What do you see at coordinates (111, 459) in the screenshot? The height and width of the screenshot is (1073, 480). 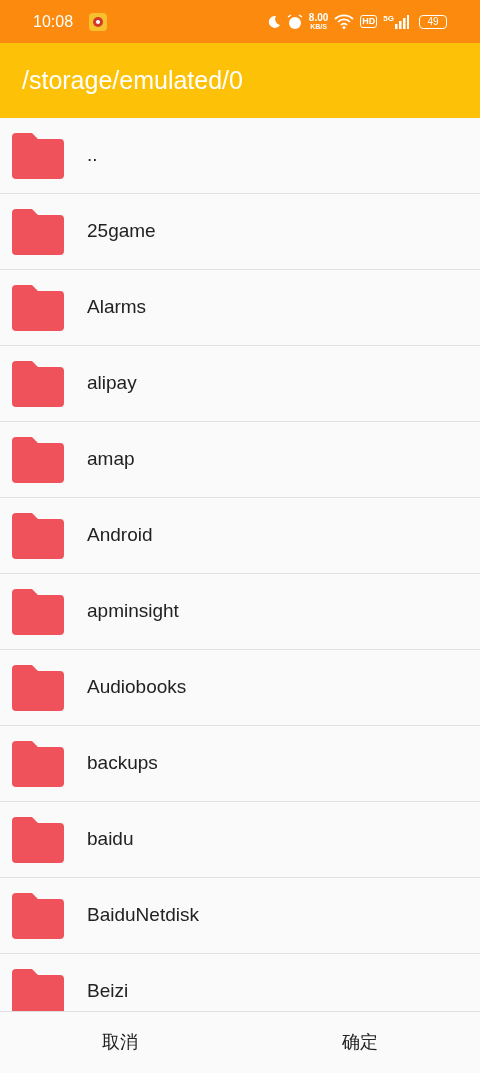 I see `file-name: amap` at bounding box center [111, 459].